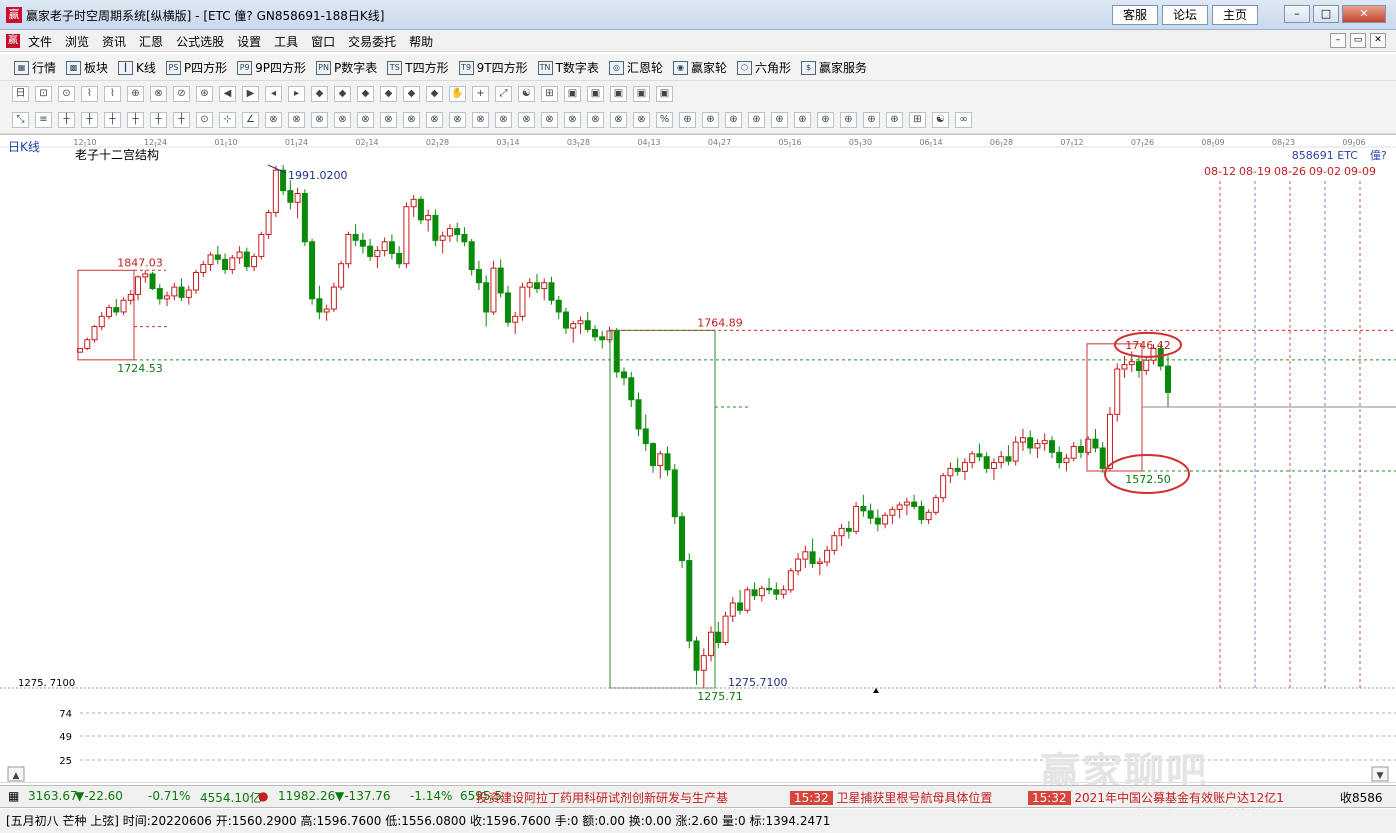 The width and height of the screenshot is (1396, 833). Describe the element at coordinates (319, 94) in the screenshot. I see `chart-tool-13-icon: ◆` at that location.